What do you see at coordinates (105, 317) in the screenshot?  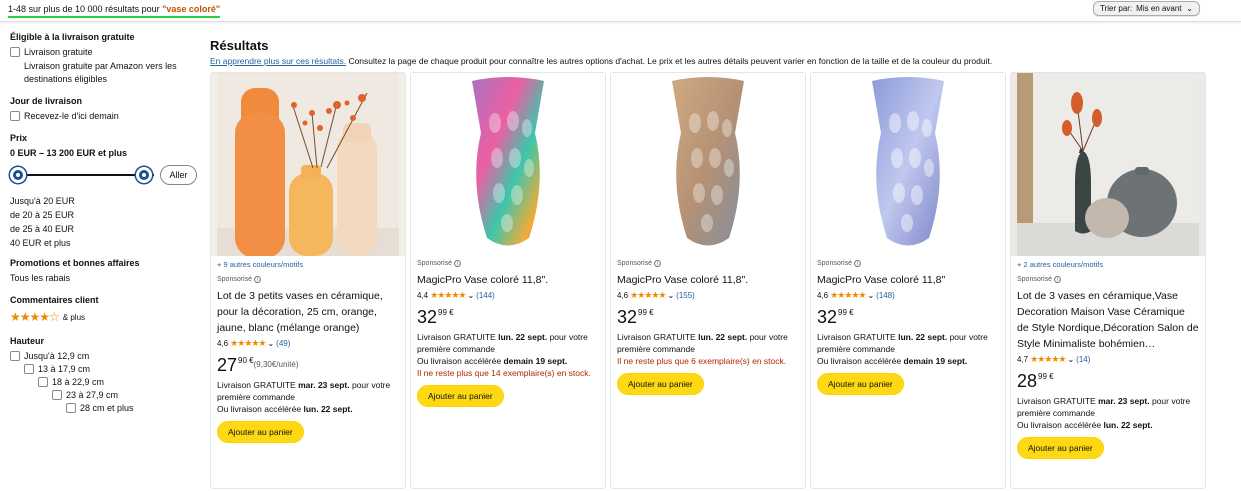 I see `reviews-4-plus-filter: ★★★★☆ & plus` at bounding box center [105, 317].